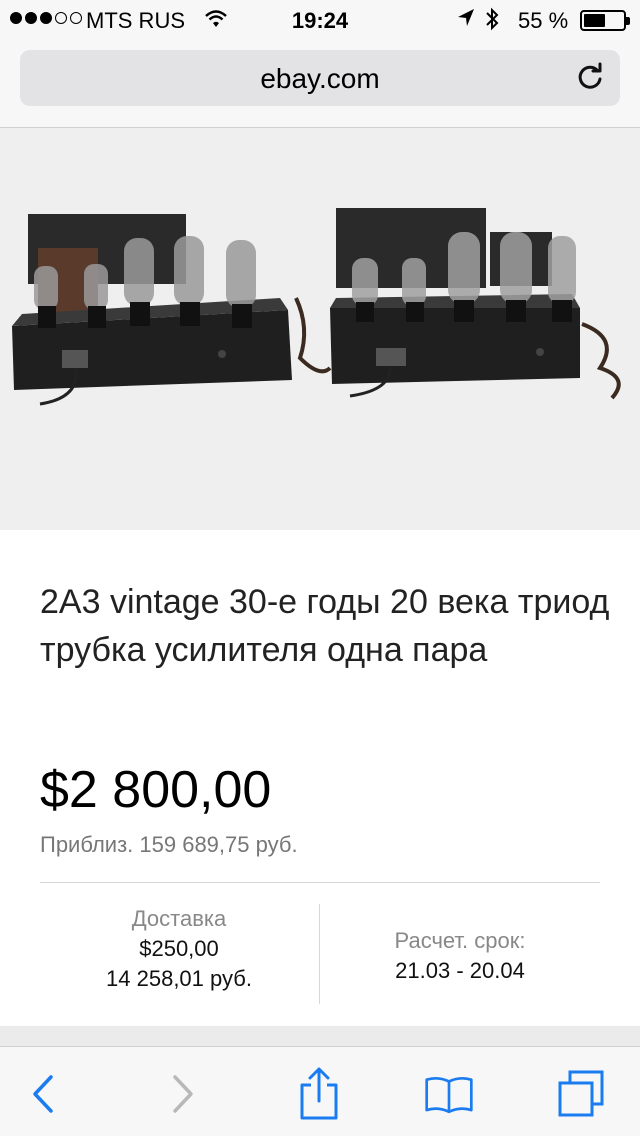 The width and height of the screenshot is (640, 1136). Describe the element at coordinates (179, 918) in the screenshot. I see `shipping-label: Доставка` at that location.